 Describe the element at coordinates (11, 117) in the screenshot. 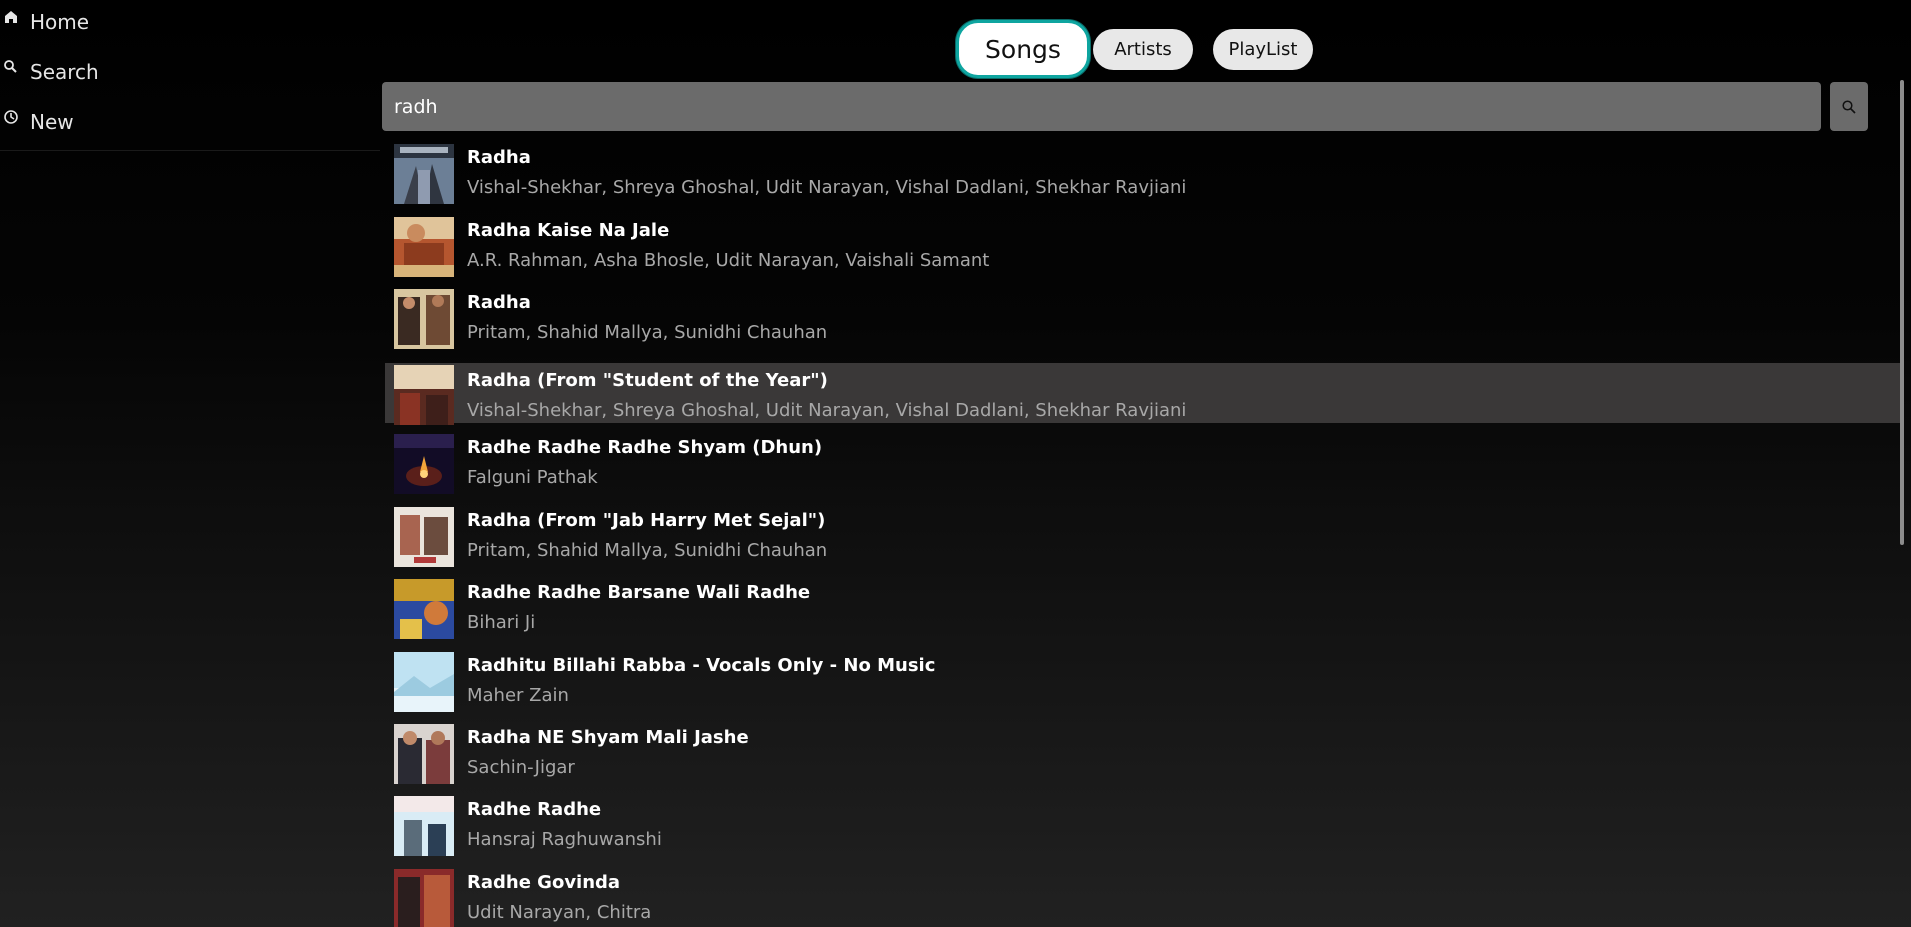

I see `clock-icon` at that location.